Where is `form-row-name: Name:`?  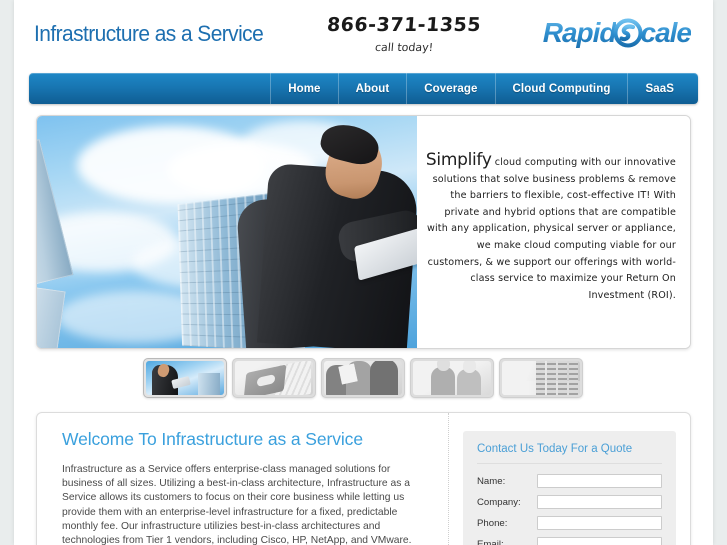 form-row-name: Name: is located at coordinates (569, 481).